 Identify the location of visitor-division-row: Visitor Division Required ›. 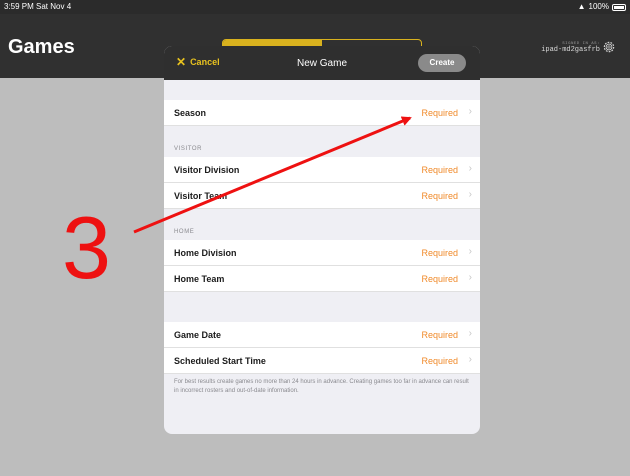
(322, 170).